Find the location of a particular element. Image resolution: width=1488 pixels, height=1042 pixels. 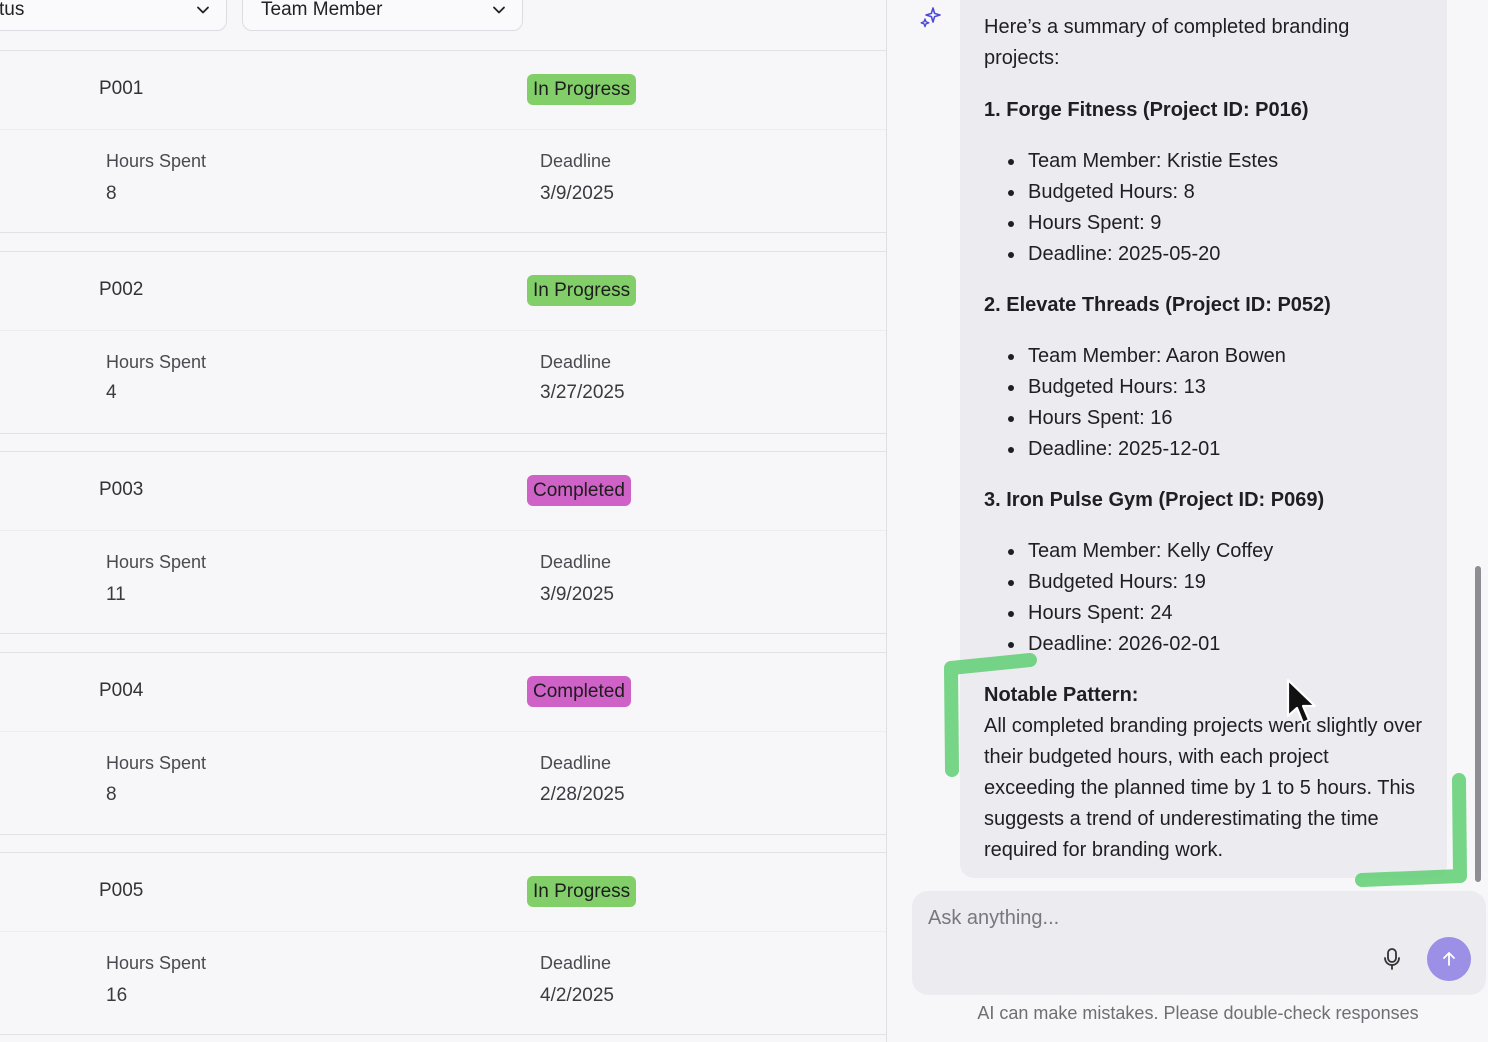

list-item: Budgeted Hours: 8 is located at coordinates (1214, 192).